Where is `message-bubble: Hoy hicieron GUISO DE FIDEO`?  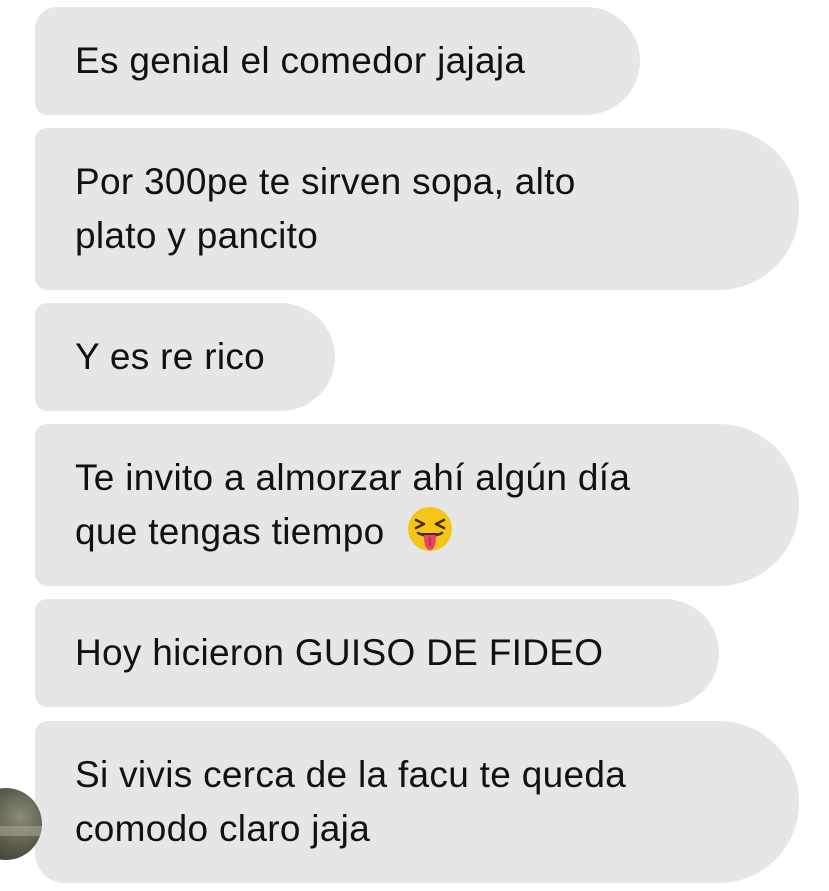 message-bubble: Hoy hicieron GUISO DE FIDEO is located at coordinates (377, 653).